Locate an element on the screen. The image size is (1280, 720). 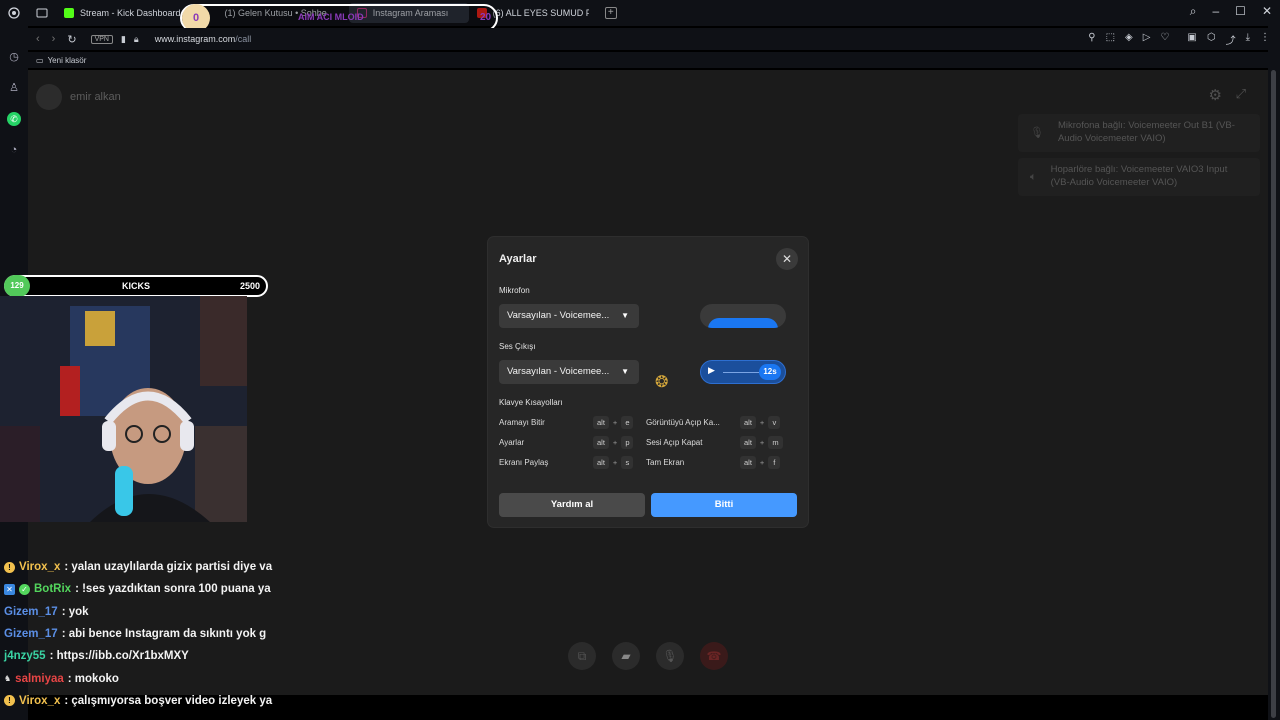
scrollbar-thumb is located at coordinates (1273, 394).